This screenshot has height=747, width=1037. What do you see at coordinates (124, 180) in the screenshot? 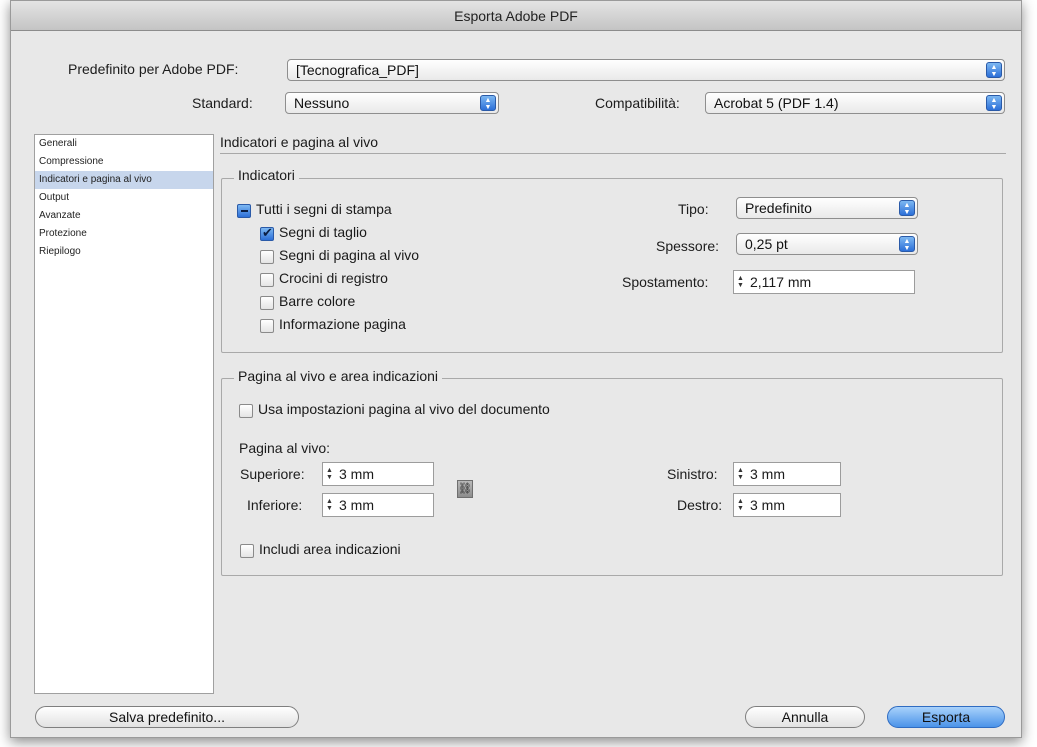
I see `sidebar-item-indicatori: Indicatori e pagina al vivo` at bounding box center [124, 180].